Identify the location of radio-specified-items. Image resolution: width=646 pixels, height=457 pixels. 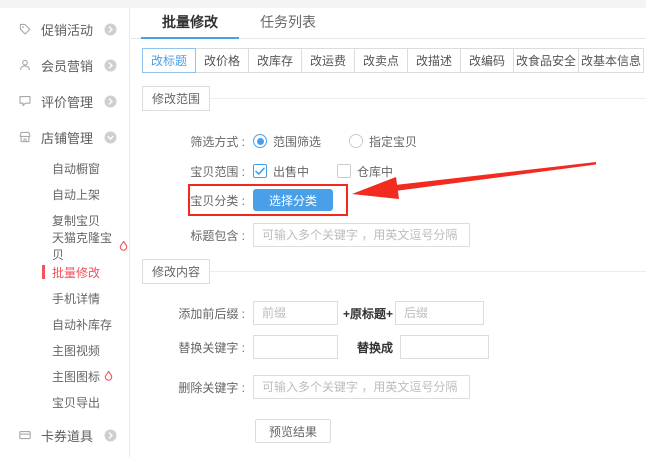
(356, 141).